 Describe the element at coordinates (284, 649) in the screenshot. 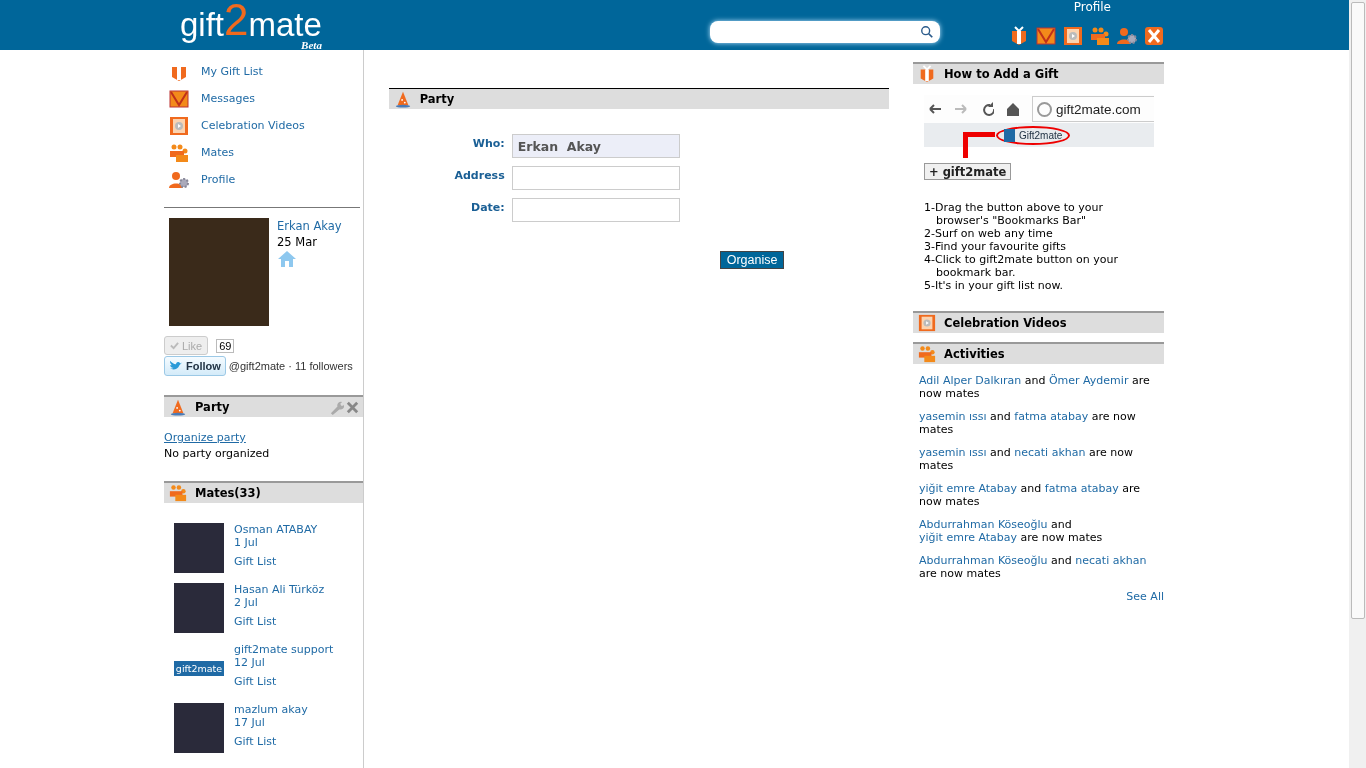

I see `mate-name: gift2mate support` at that location.